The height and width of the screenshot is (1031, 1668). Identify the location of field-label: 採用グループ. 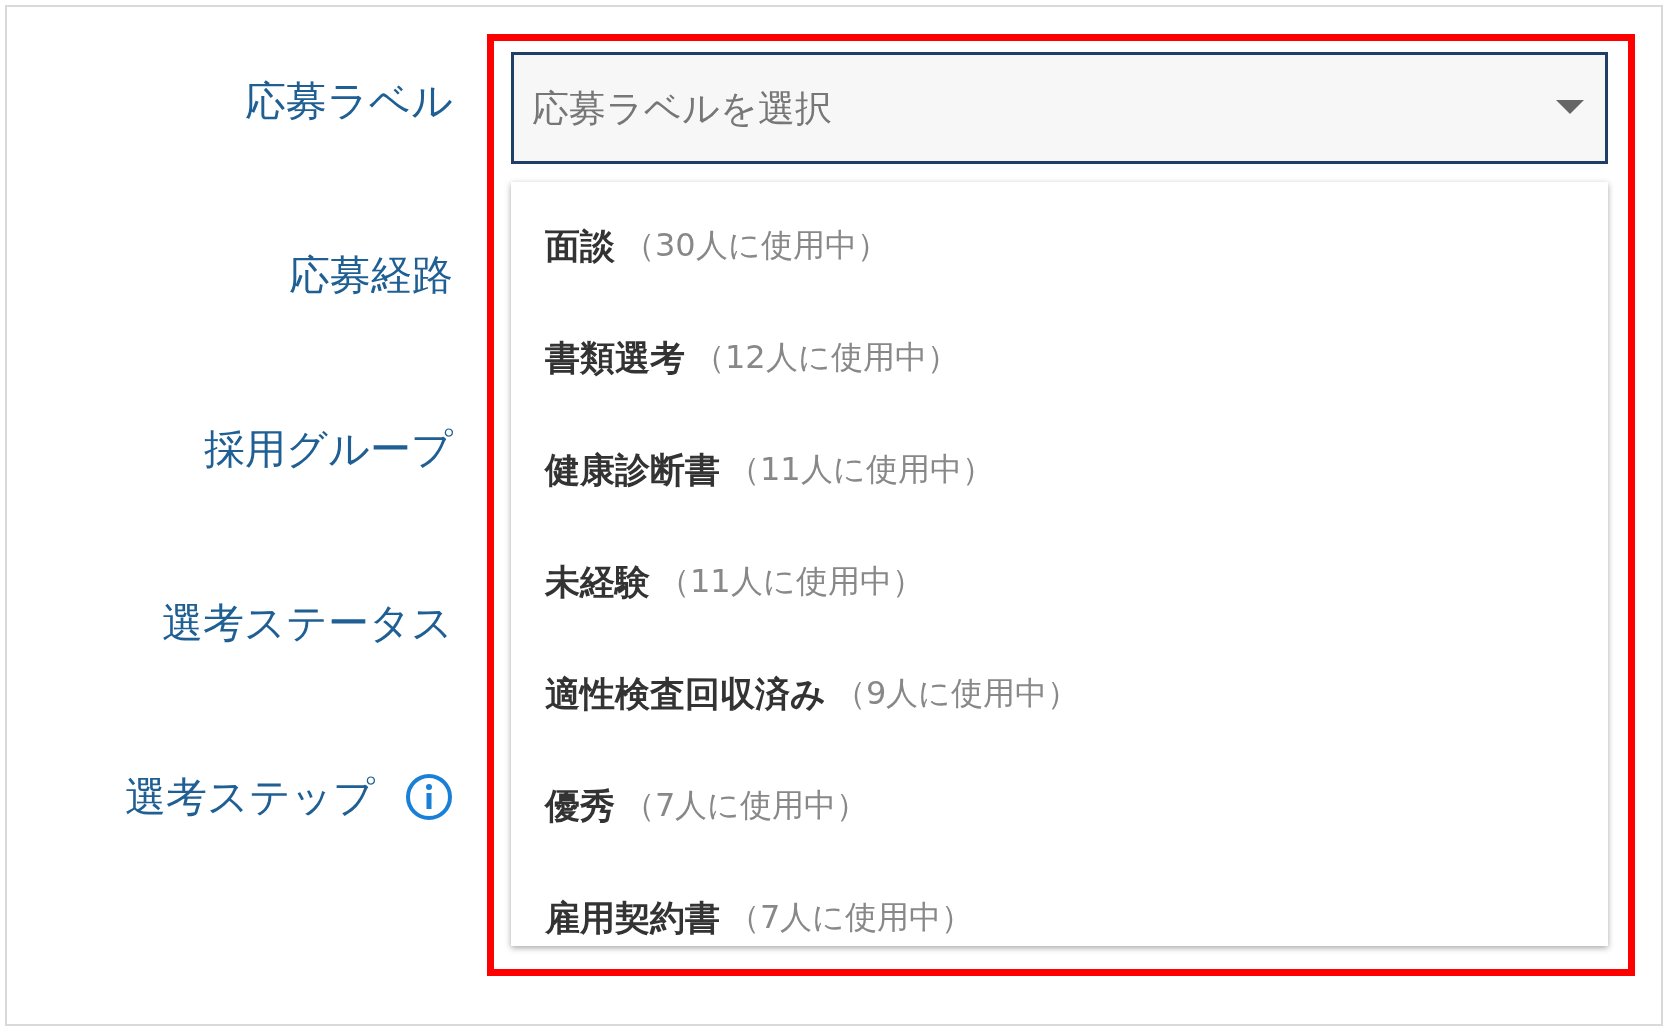
(328, 449).